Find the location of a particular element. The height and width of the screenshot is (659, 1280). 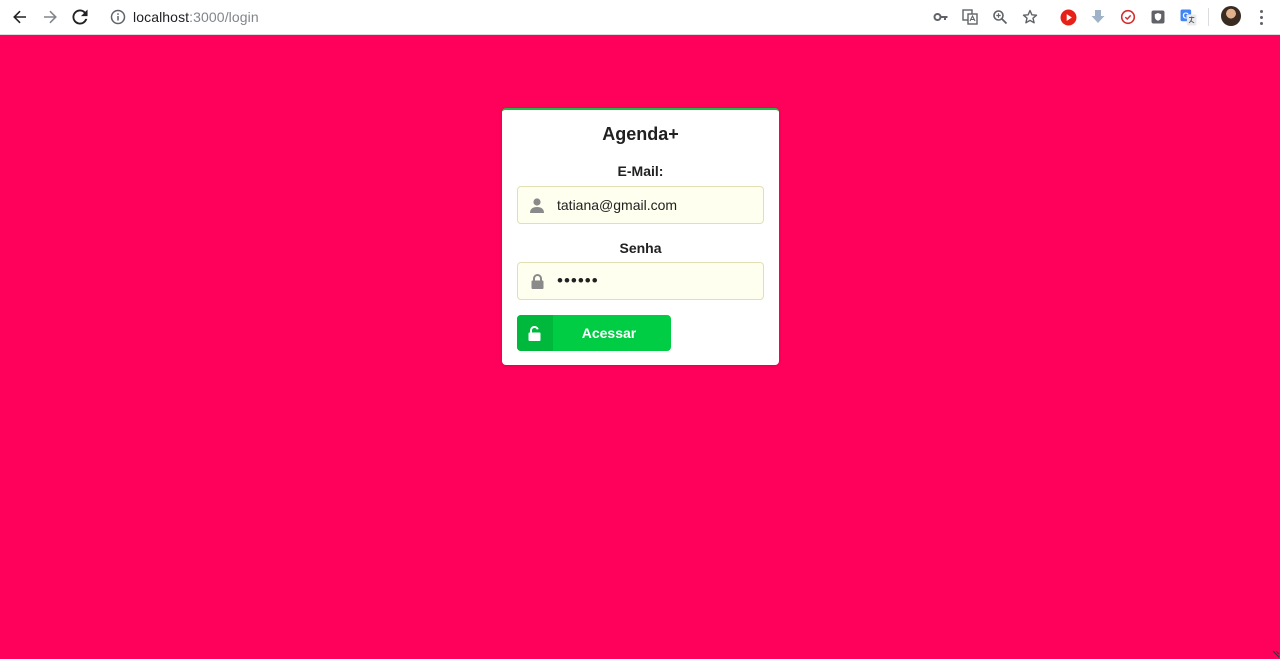

extension-google-translate: G is located at coordinates (1188, 17).